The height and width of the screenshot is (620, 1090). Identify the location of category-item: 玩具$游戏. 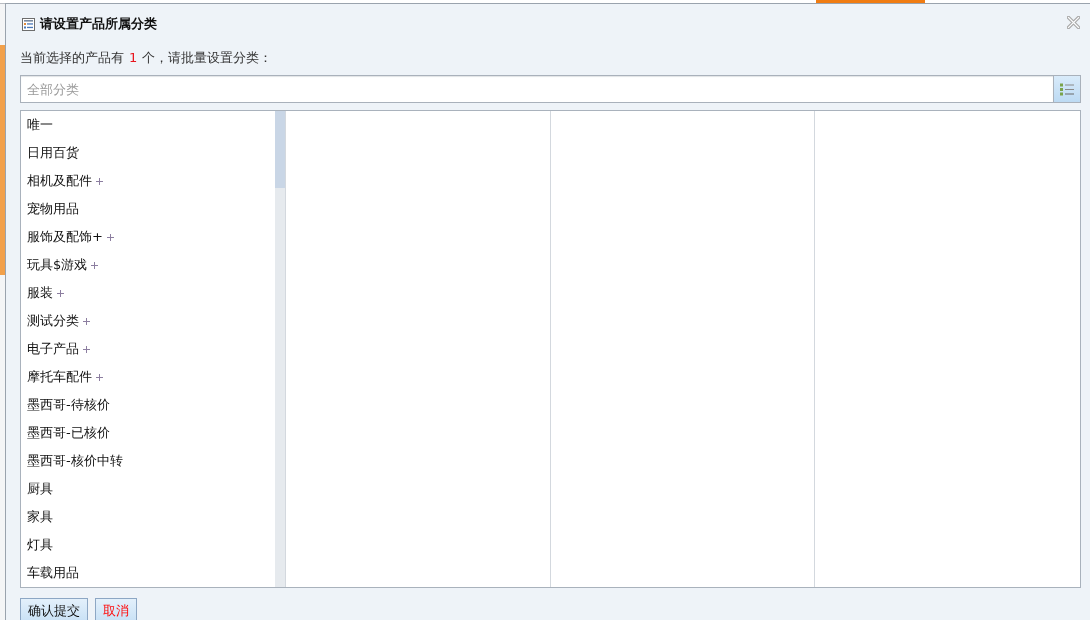
(148, 265).